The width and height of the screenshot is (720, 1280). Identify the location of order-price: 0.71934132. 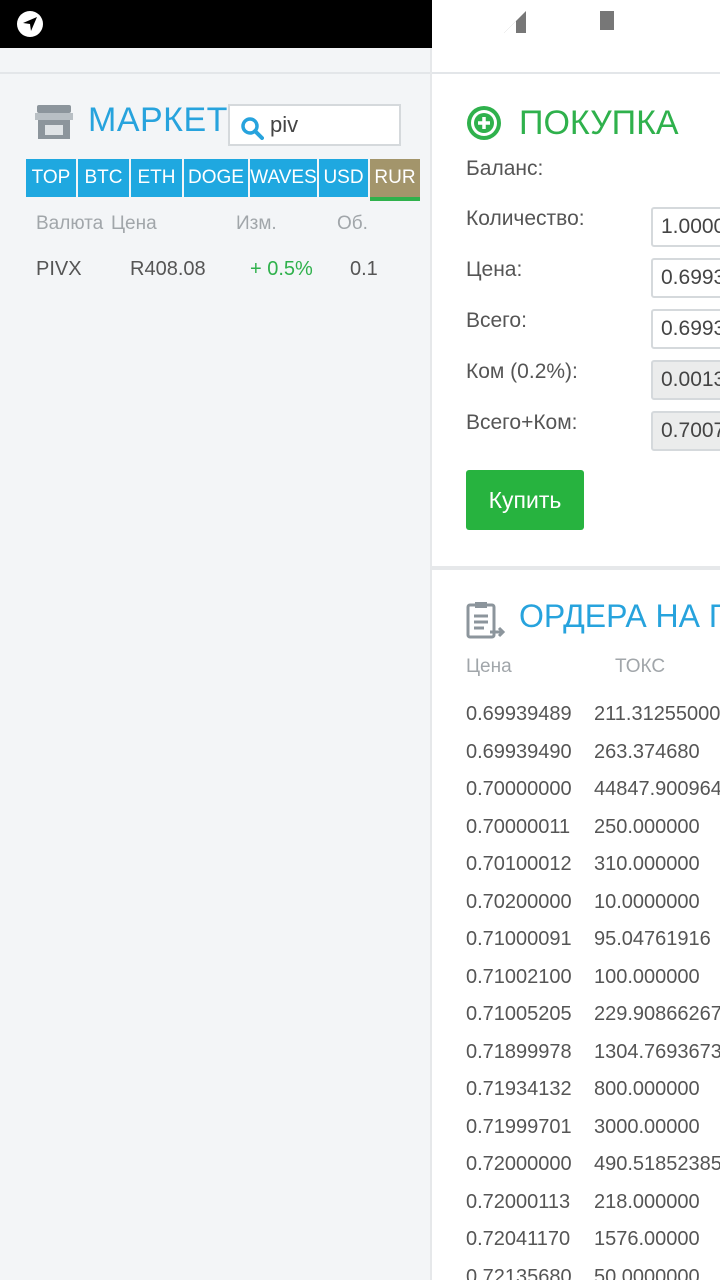
(519, 1089).